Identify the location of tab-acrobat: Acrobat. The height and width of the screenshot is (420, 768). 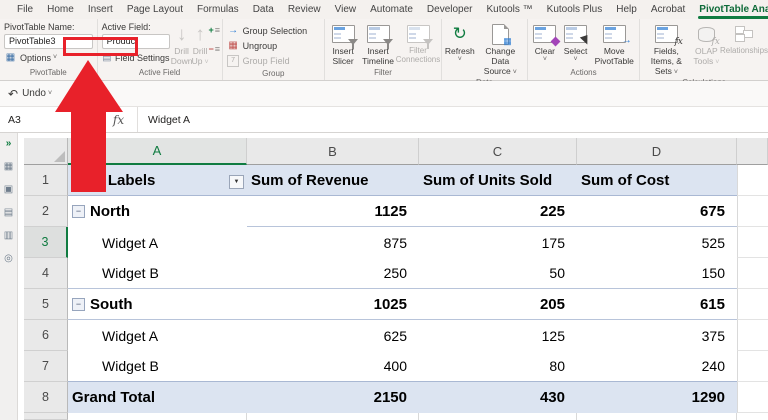
(668, 10).